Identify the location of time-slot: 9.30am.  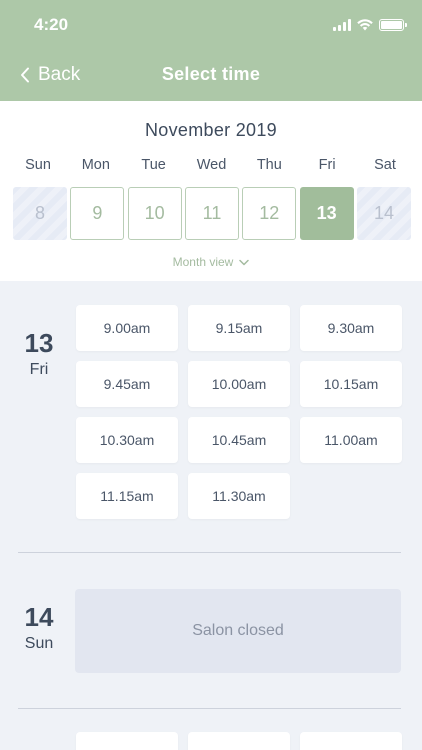
(351, 328).